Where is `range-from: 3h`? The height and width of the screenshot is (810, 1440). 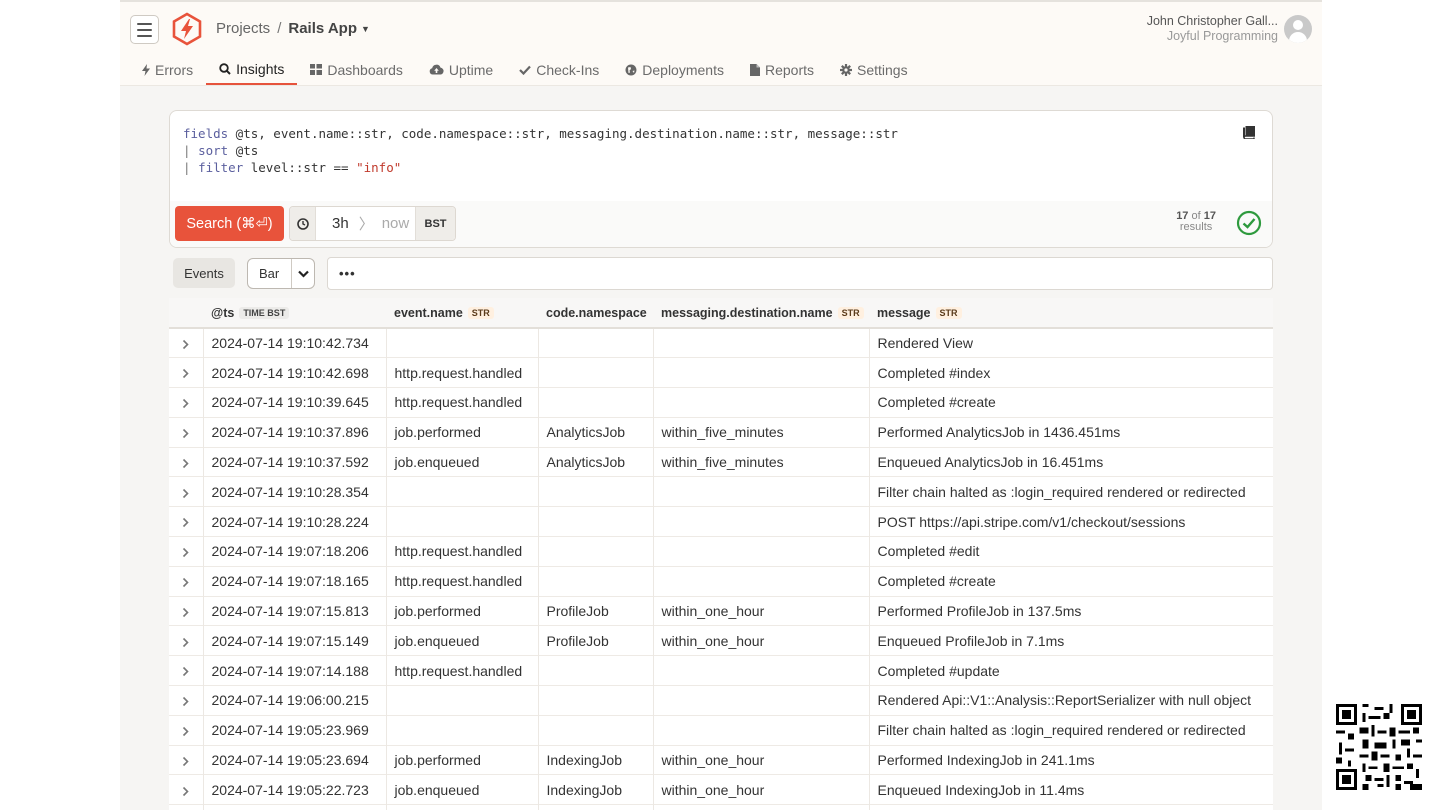
range-from: 3h is located at coordinates (340, 223).